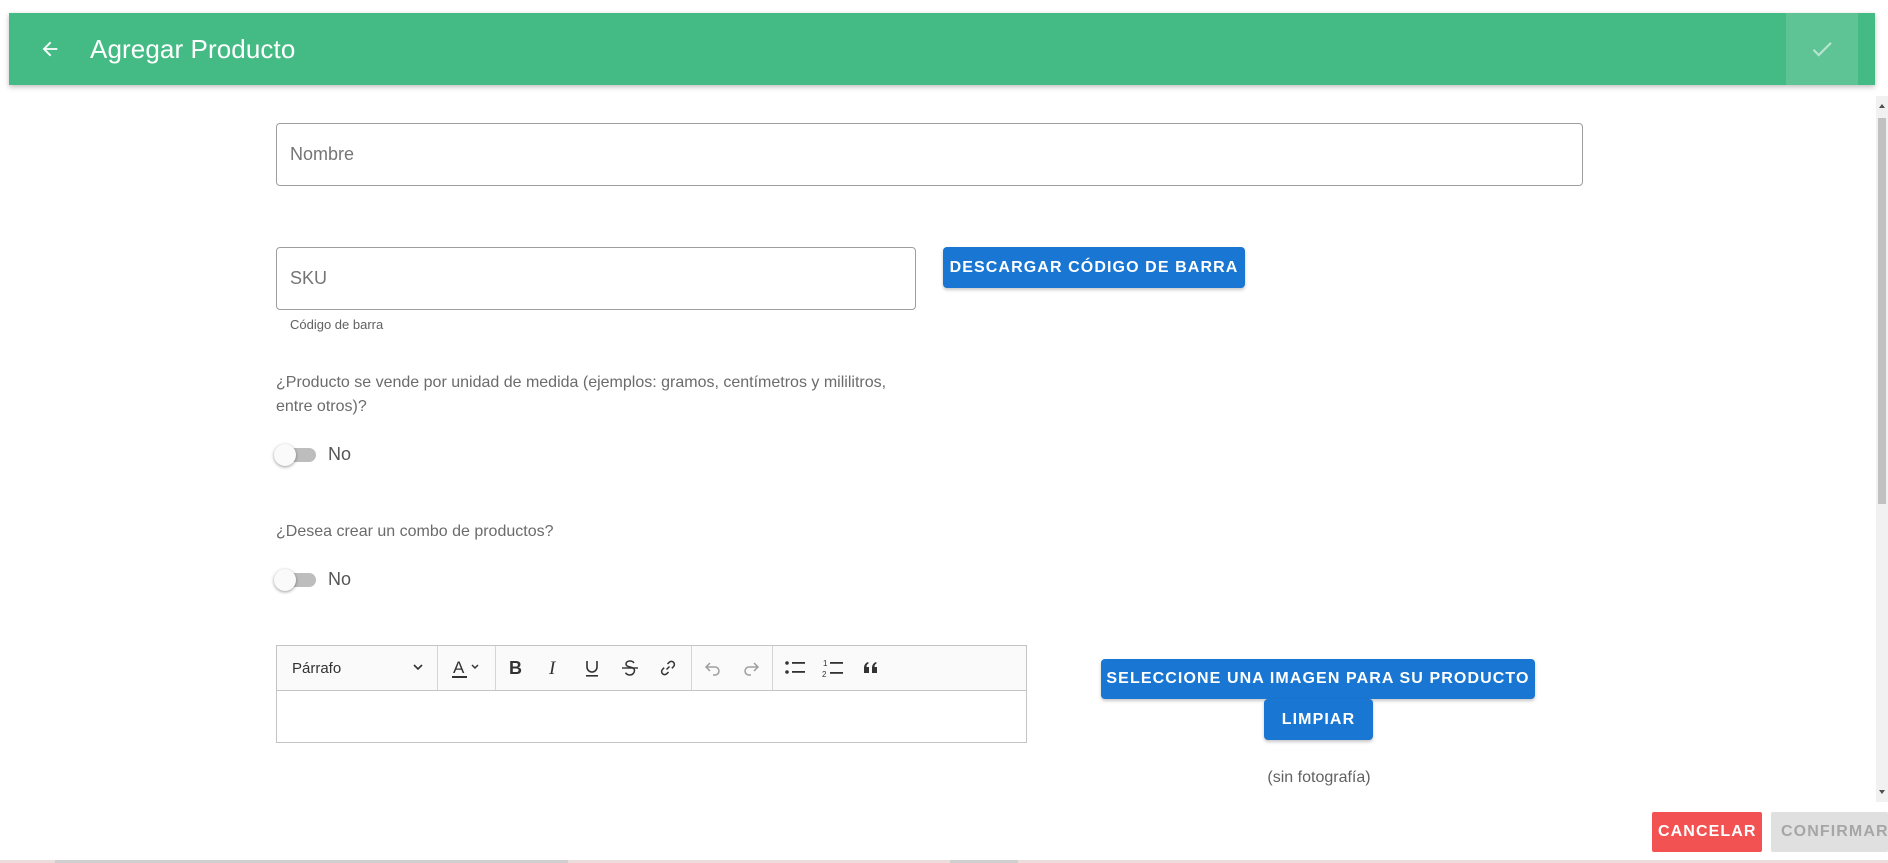  What do you see at coordinates (1882, 311) in the screenshot?
I see `scrollbar-thumb` at bounding box center [1882, 311].